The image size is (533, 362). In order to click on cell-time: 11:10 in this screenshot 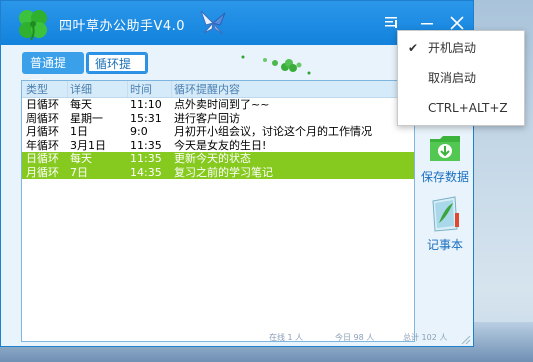, I will do `click(146, 104)`.